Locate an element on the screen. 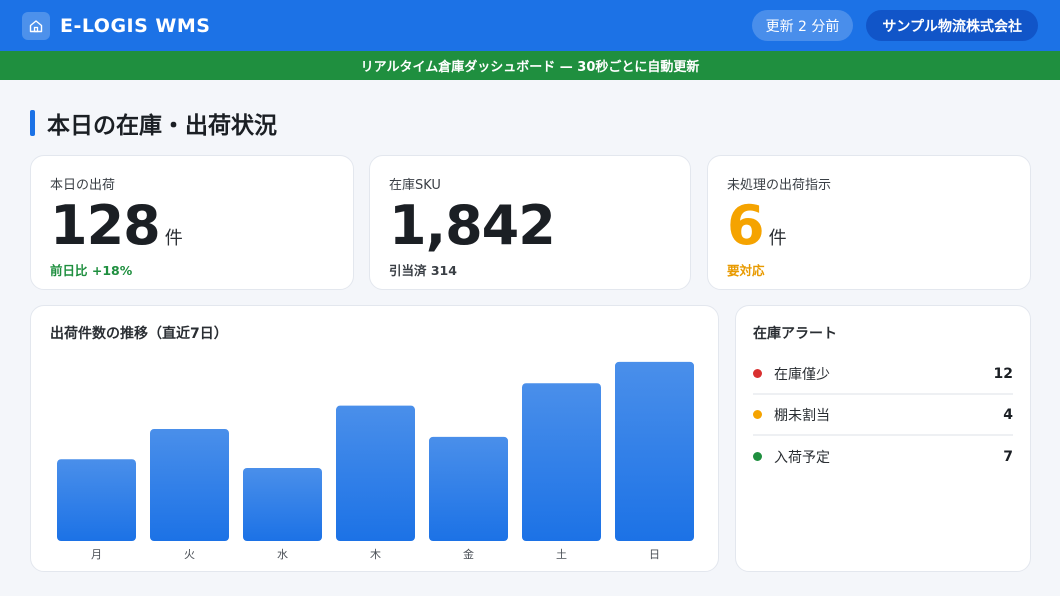 Image resolution: width=1060 pixels, height=596 pixels. alert-label: 棚未割当 is located at coordinates (802, 415).